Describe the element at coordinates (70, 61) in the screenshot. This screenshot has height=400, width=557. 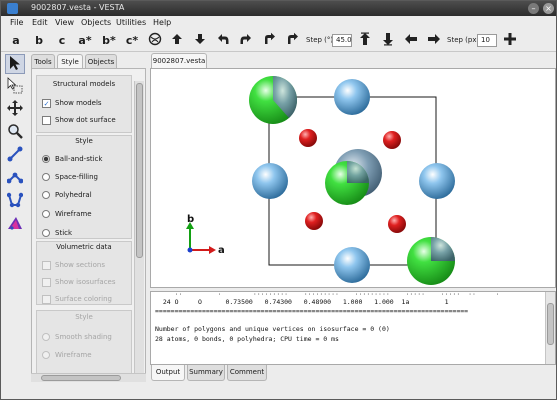
I see `tab-style: Style` at that location.